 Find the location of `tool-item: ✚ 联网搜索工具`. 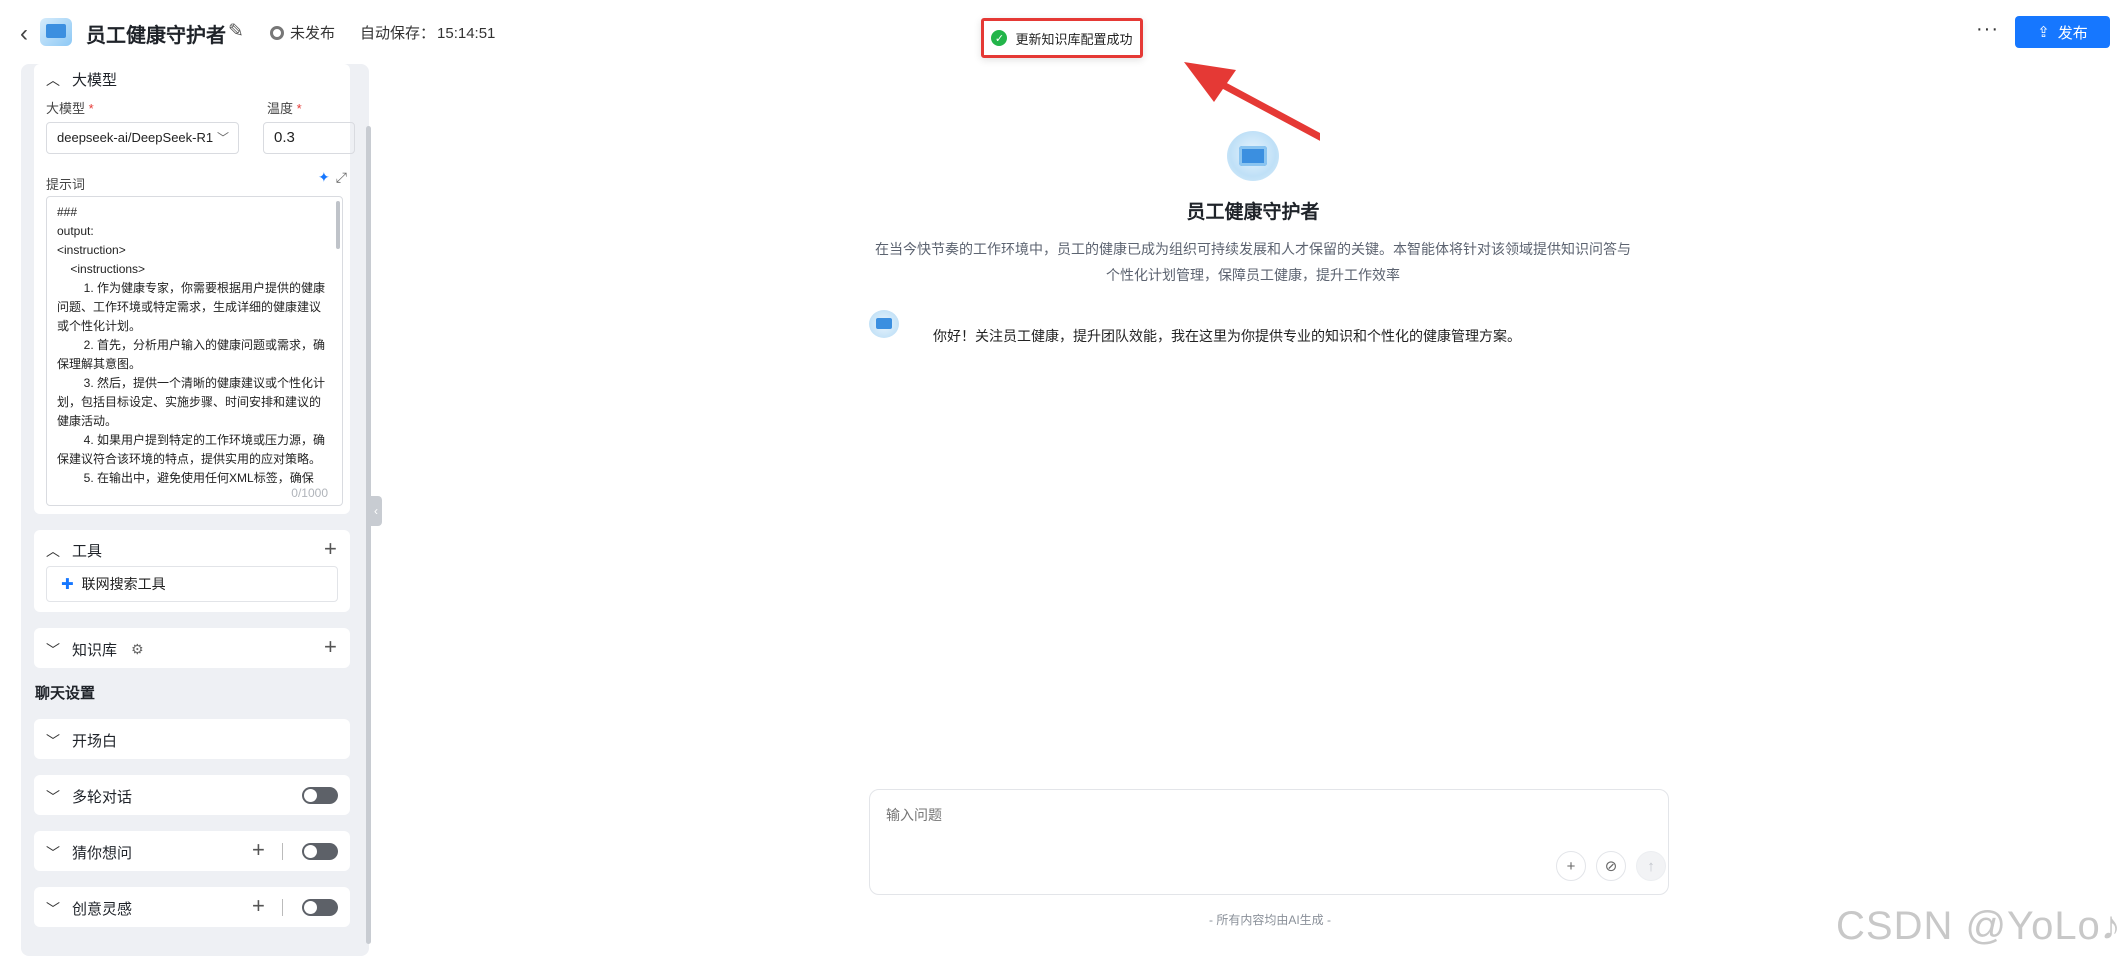

tool-item: ✚ 联网搜索工具 is located at coordinates (192, 584).